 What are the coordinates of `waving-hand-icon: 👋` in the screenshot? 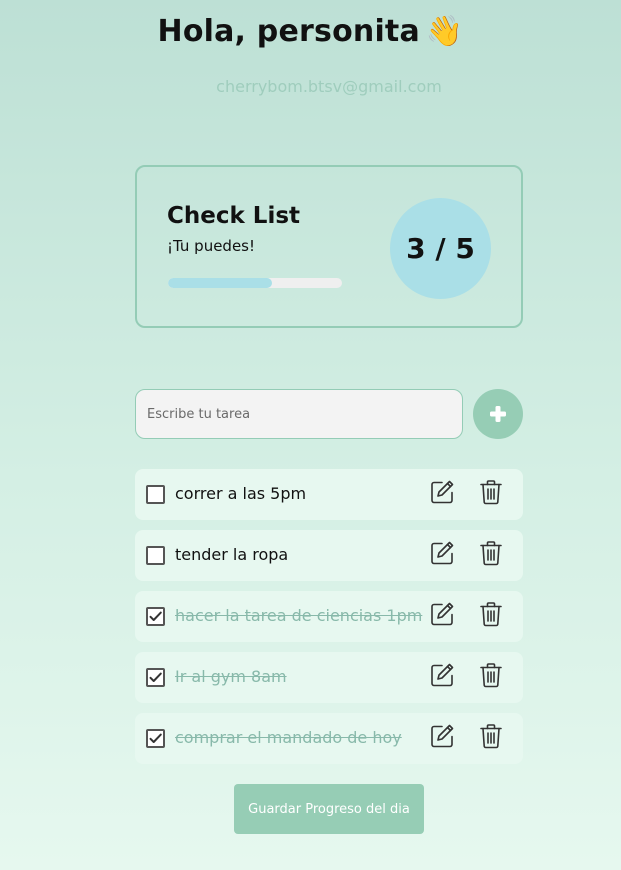 It's located at (444, 31).